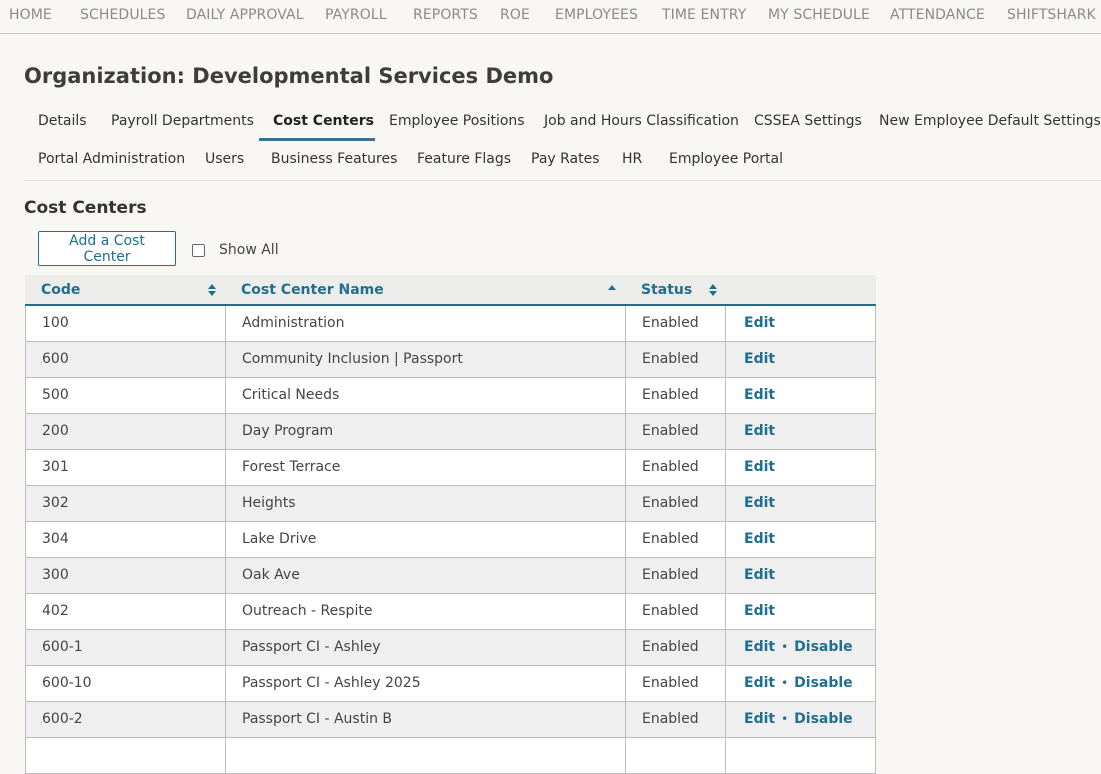 The image size is (1101, 774). What do you see at coordinates (245, 15) in the screenshot?
I see `nav-daily-approval: DAILY APPROVAL` at bounding box center [245, 15].